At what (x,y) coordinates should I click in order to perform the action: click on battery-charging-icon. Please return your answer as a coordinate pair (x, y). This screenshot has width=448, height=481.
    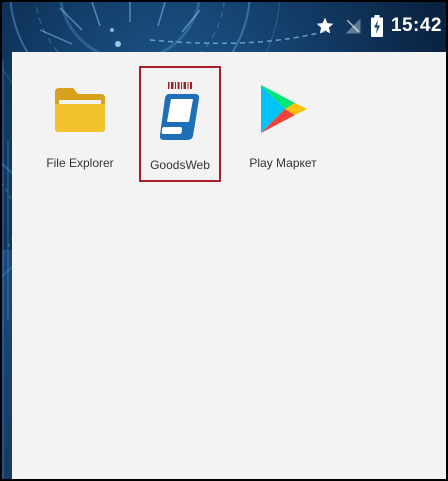
    Looking at the image, I should click on (376, 26).